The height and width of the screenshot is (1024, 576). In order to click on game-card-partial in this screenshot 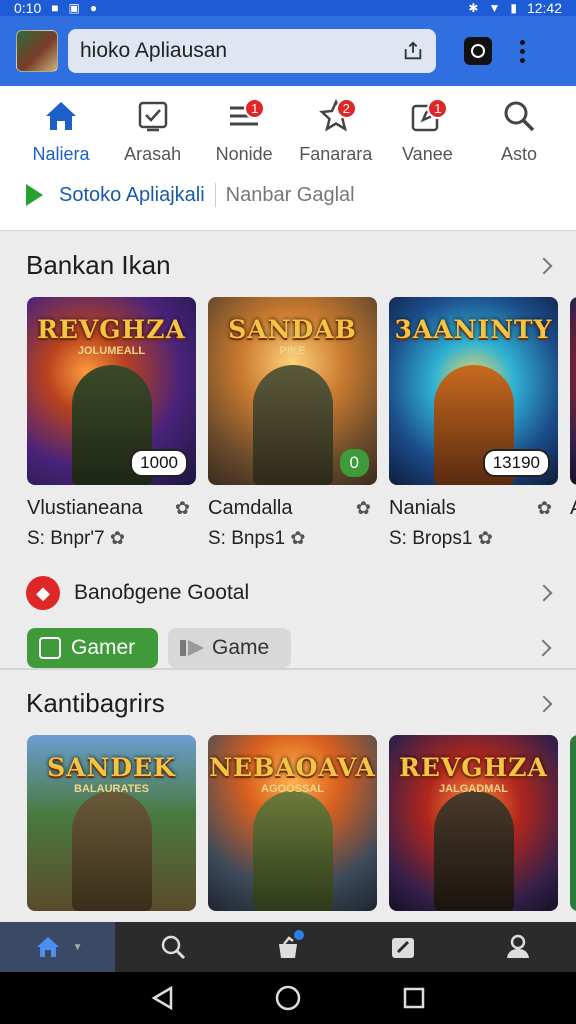, I will do `click(573, 823)`.